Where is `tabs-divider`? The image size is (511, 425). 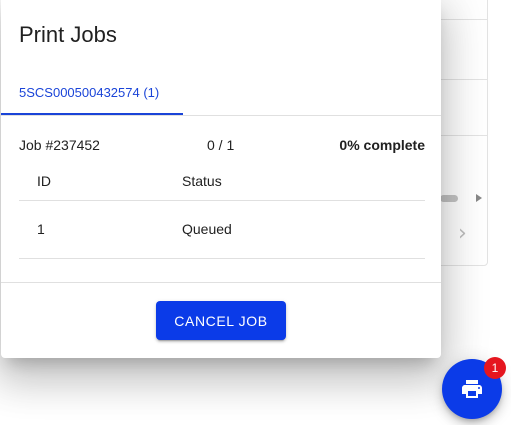 tabs-divider is located at coordinates (221, 115).